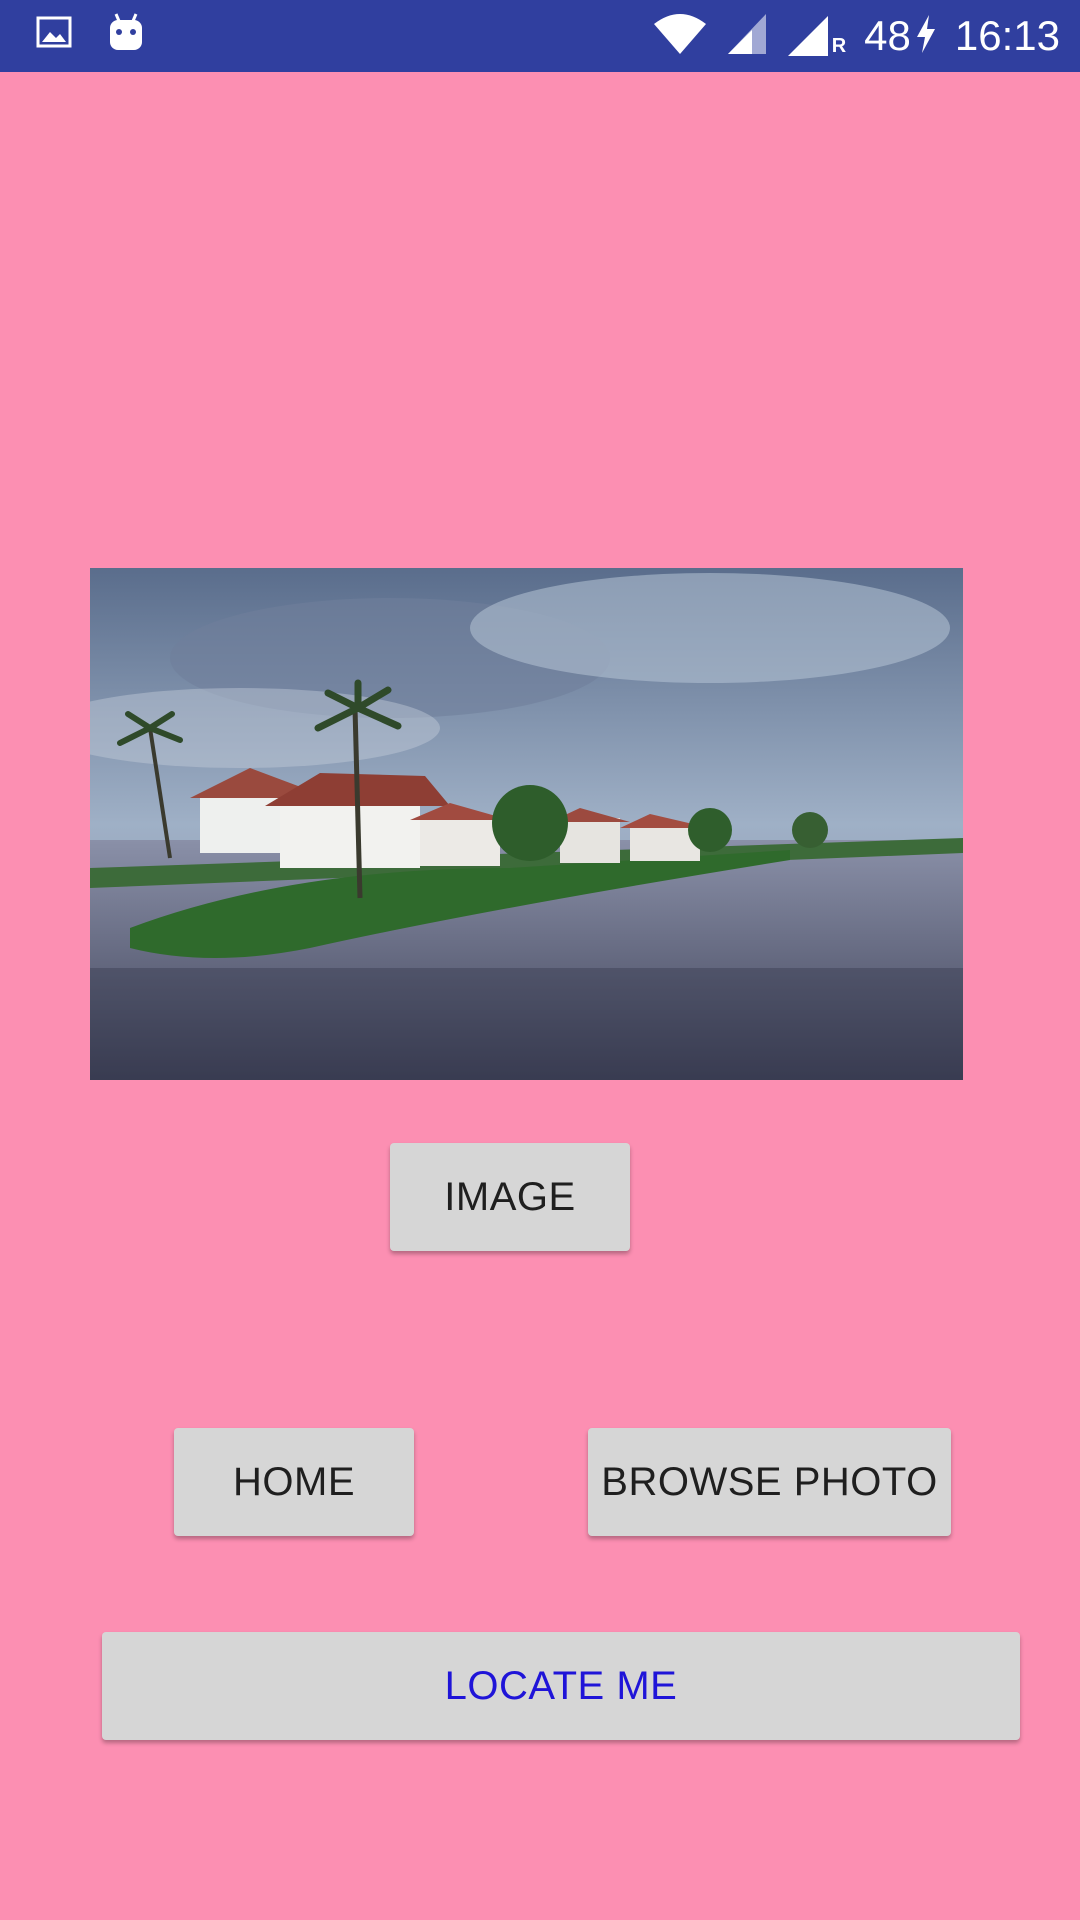 The width and height of the screenshot is (1080, 1920). What do you see at coordinates (126, 35) in the screenshot?
I see `android-icon` at bounding box center [126, 35].